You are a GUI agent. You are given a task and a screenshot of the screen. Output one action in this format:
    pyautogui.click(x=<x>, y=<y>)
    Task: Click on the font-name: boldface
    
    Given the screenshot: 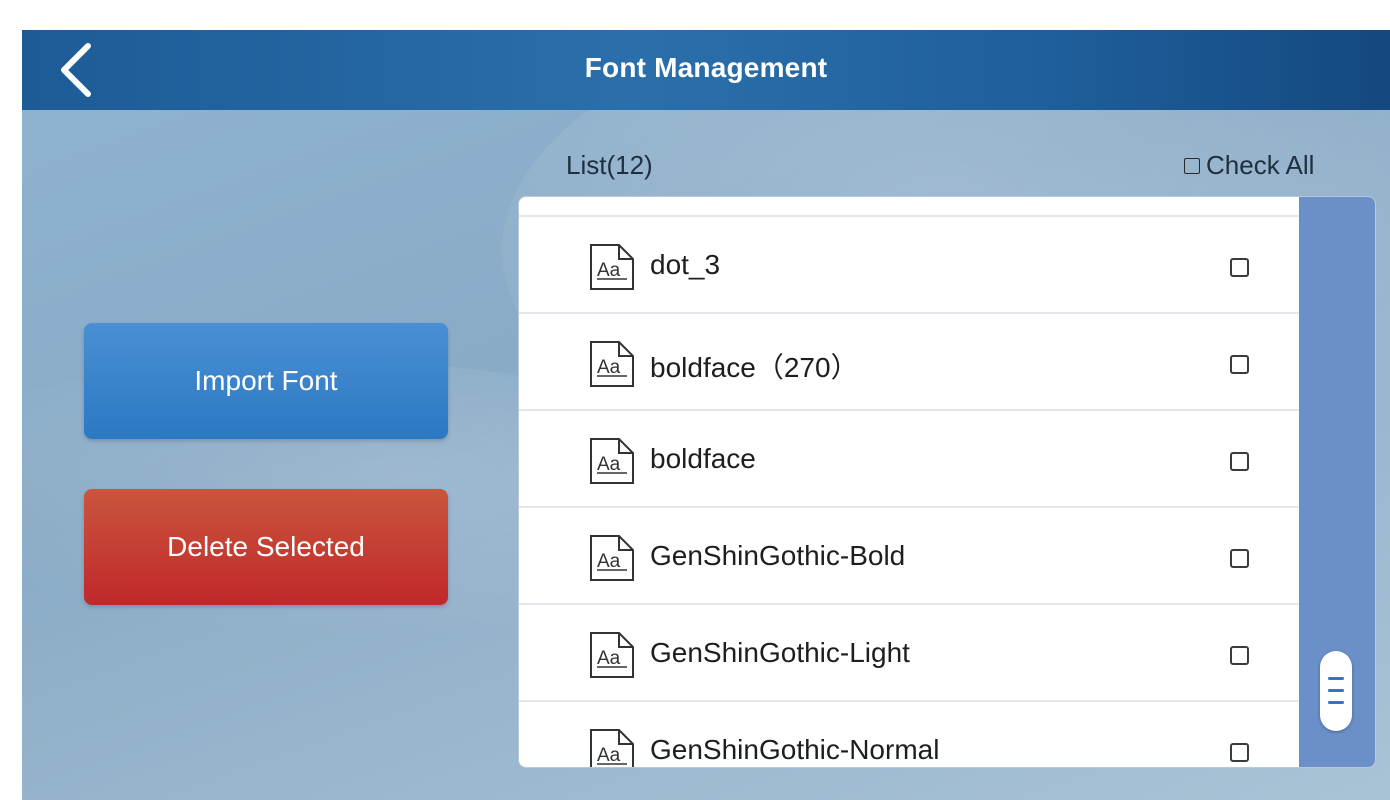 What is the action you would take?
    pyautogui.click(x=703, y=458)
    